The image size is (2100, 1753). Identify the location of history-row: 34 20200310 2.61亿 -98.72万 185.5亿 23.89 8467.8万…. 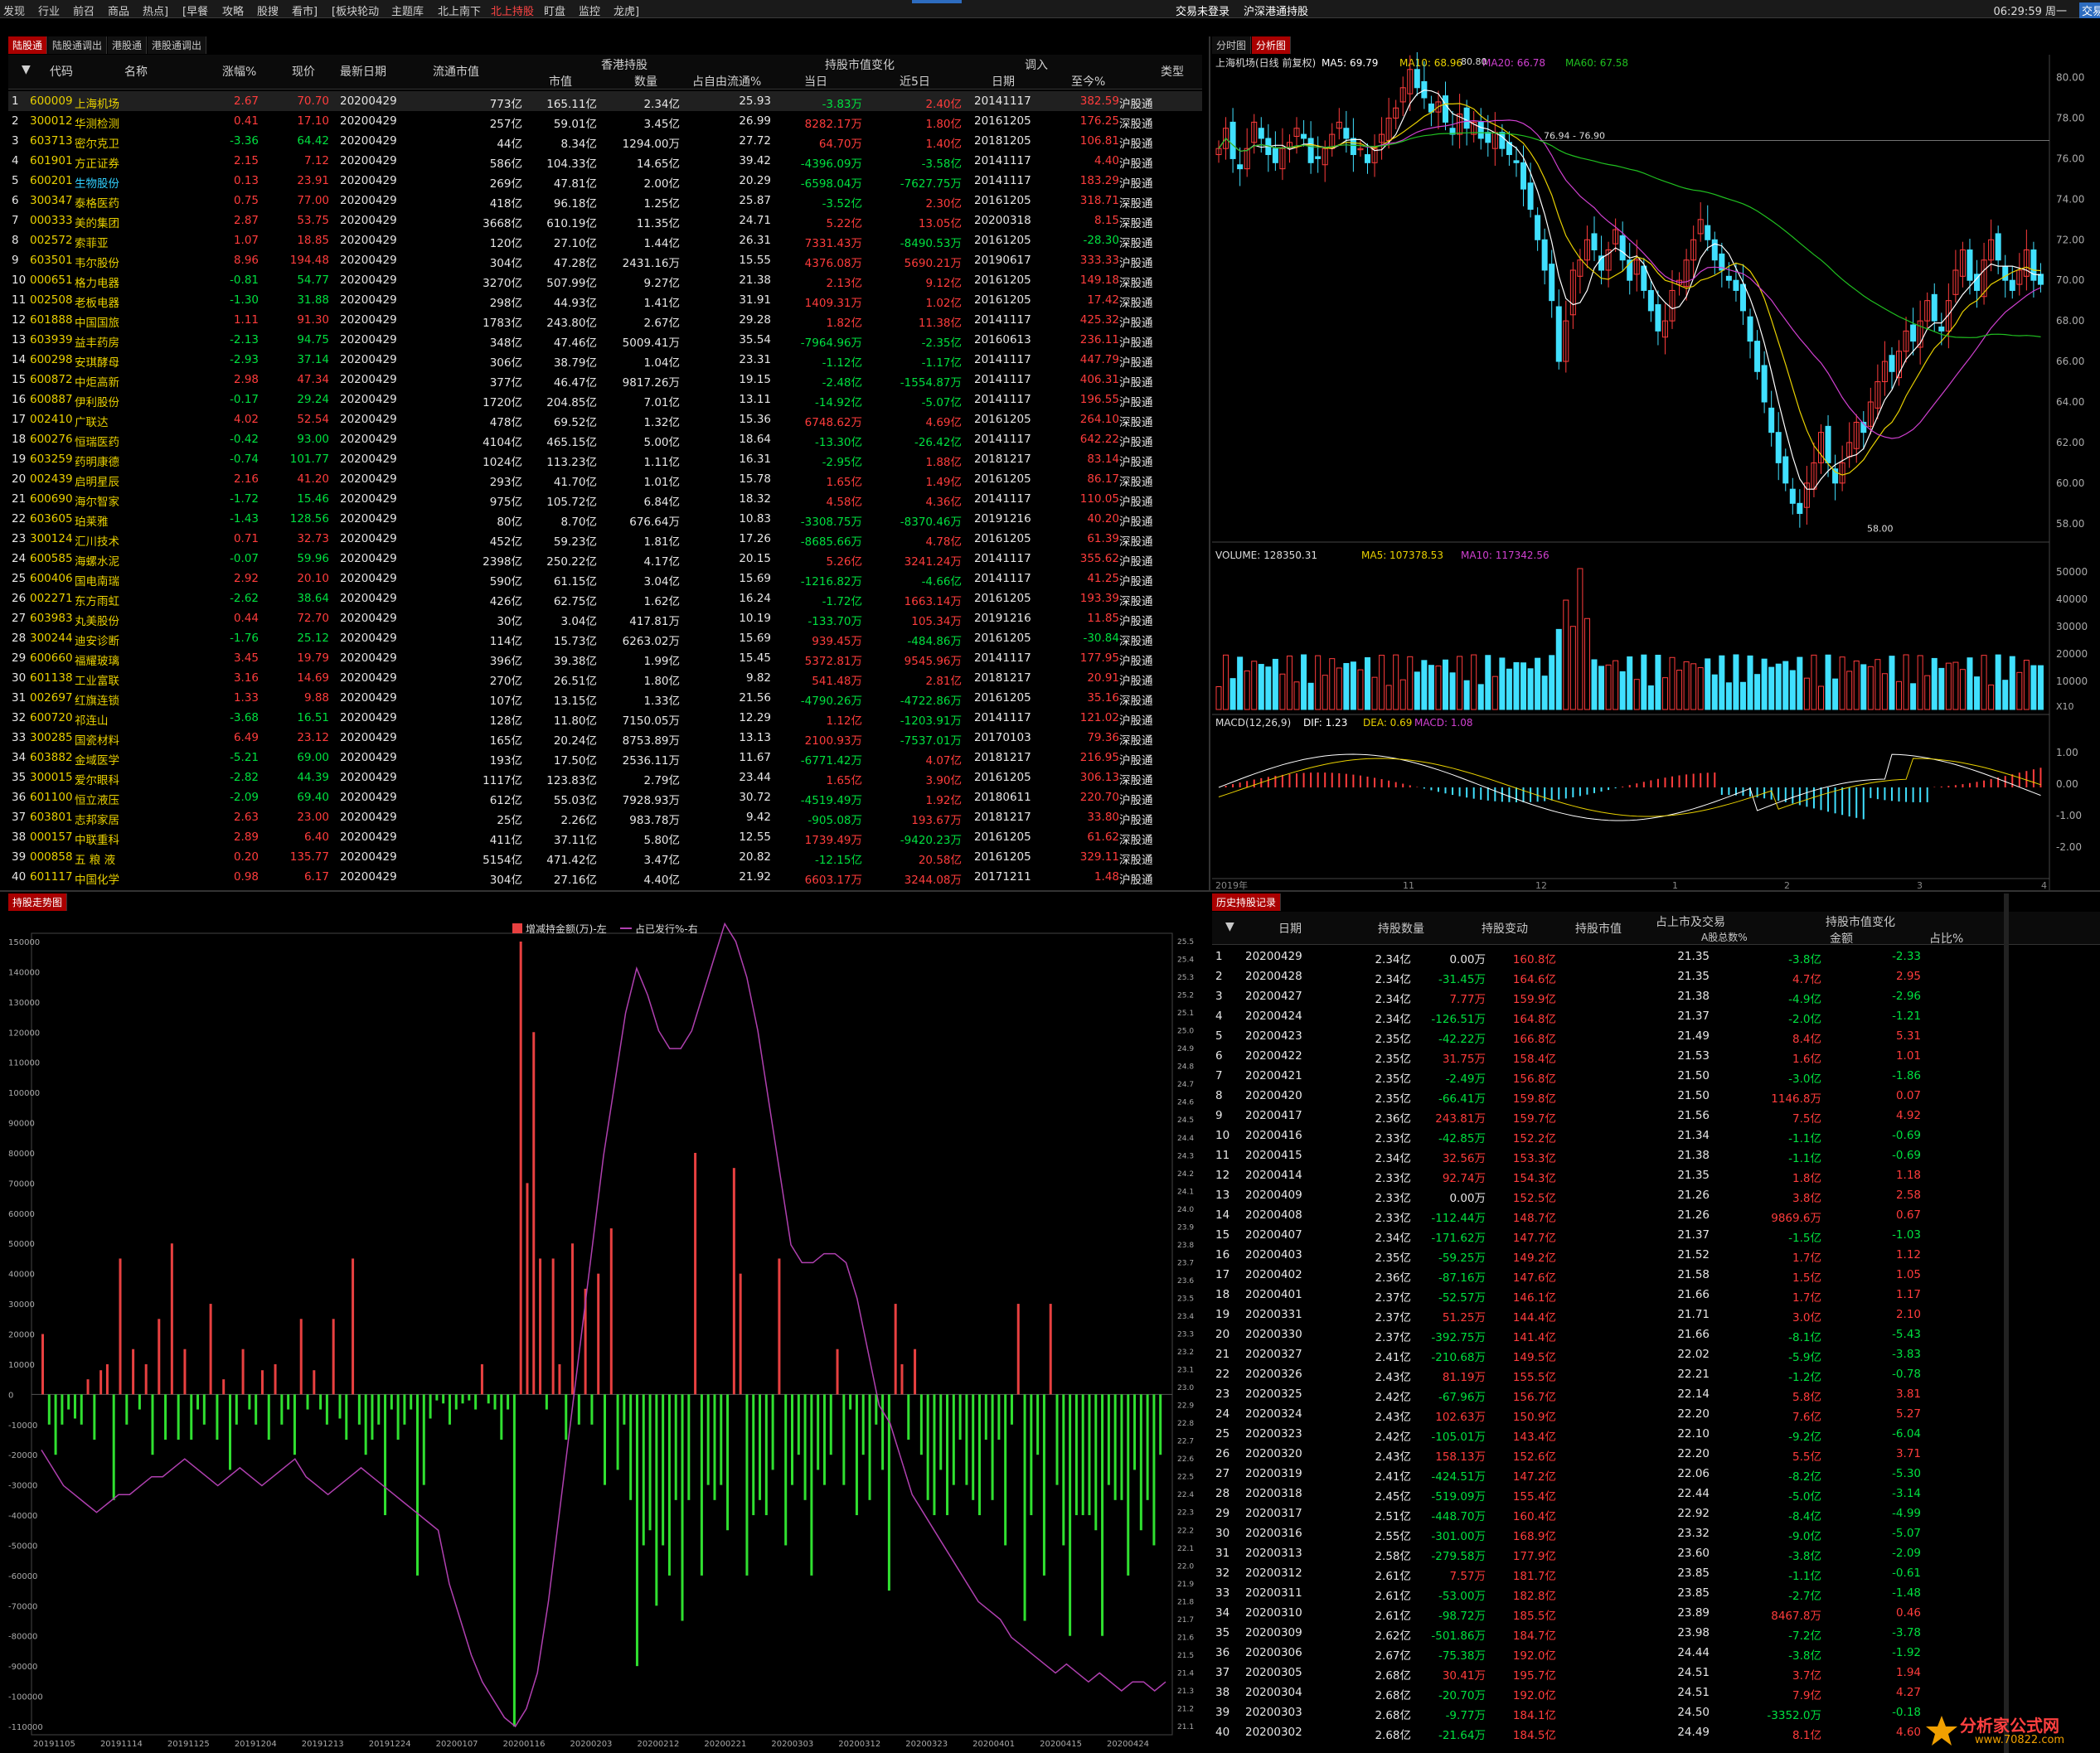
(1656, 1613).